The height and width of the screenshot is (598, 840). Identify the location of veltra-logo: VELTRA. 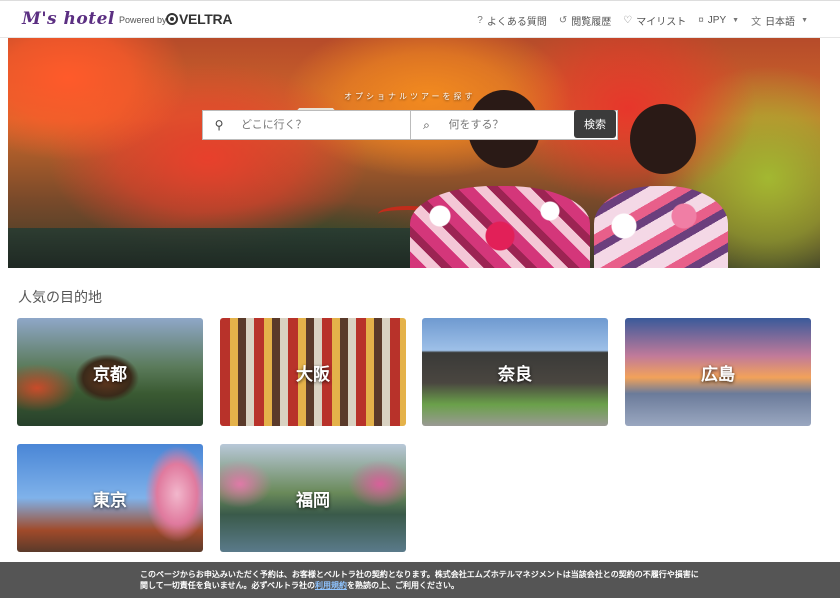
(199, 19).